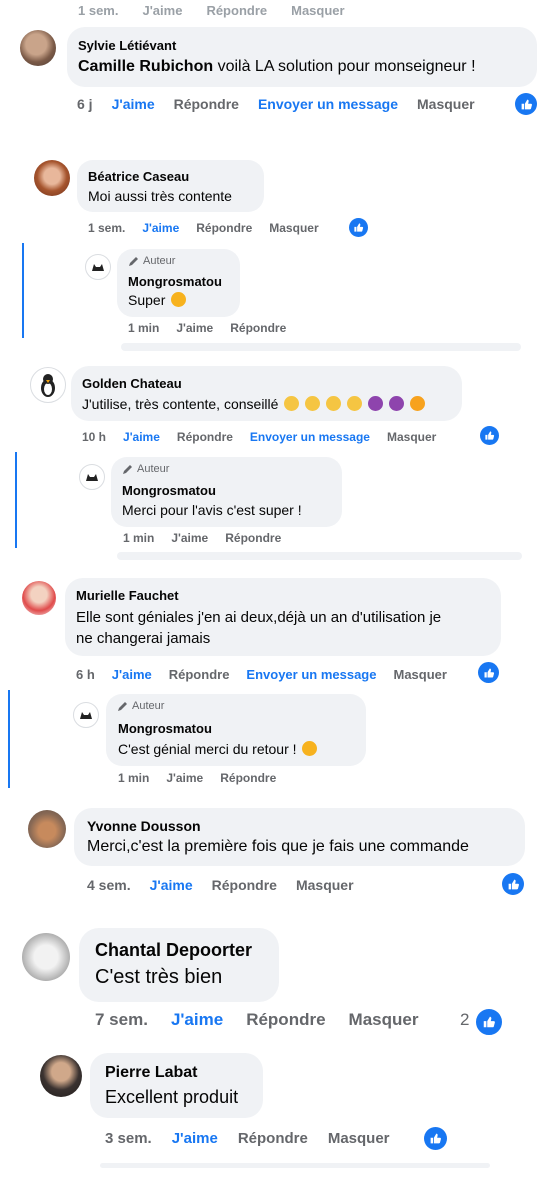 Image resolution: width=541 pixels, height=1200 pixels. I want to click on comment-body: voilà LA solution pour monseigneur !, so click(344, 66).